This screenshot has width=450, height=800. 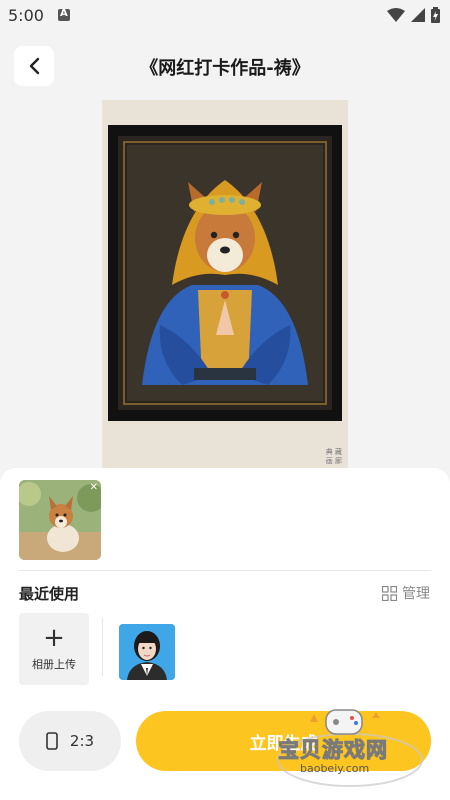 I want to click on close-icon: ✕, so click(x=94, y=487).